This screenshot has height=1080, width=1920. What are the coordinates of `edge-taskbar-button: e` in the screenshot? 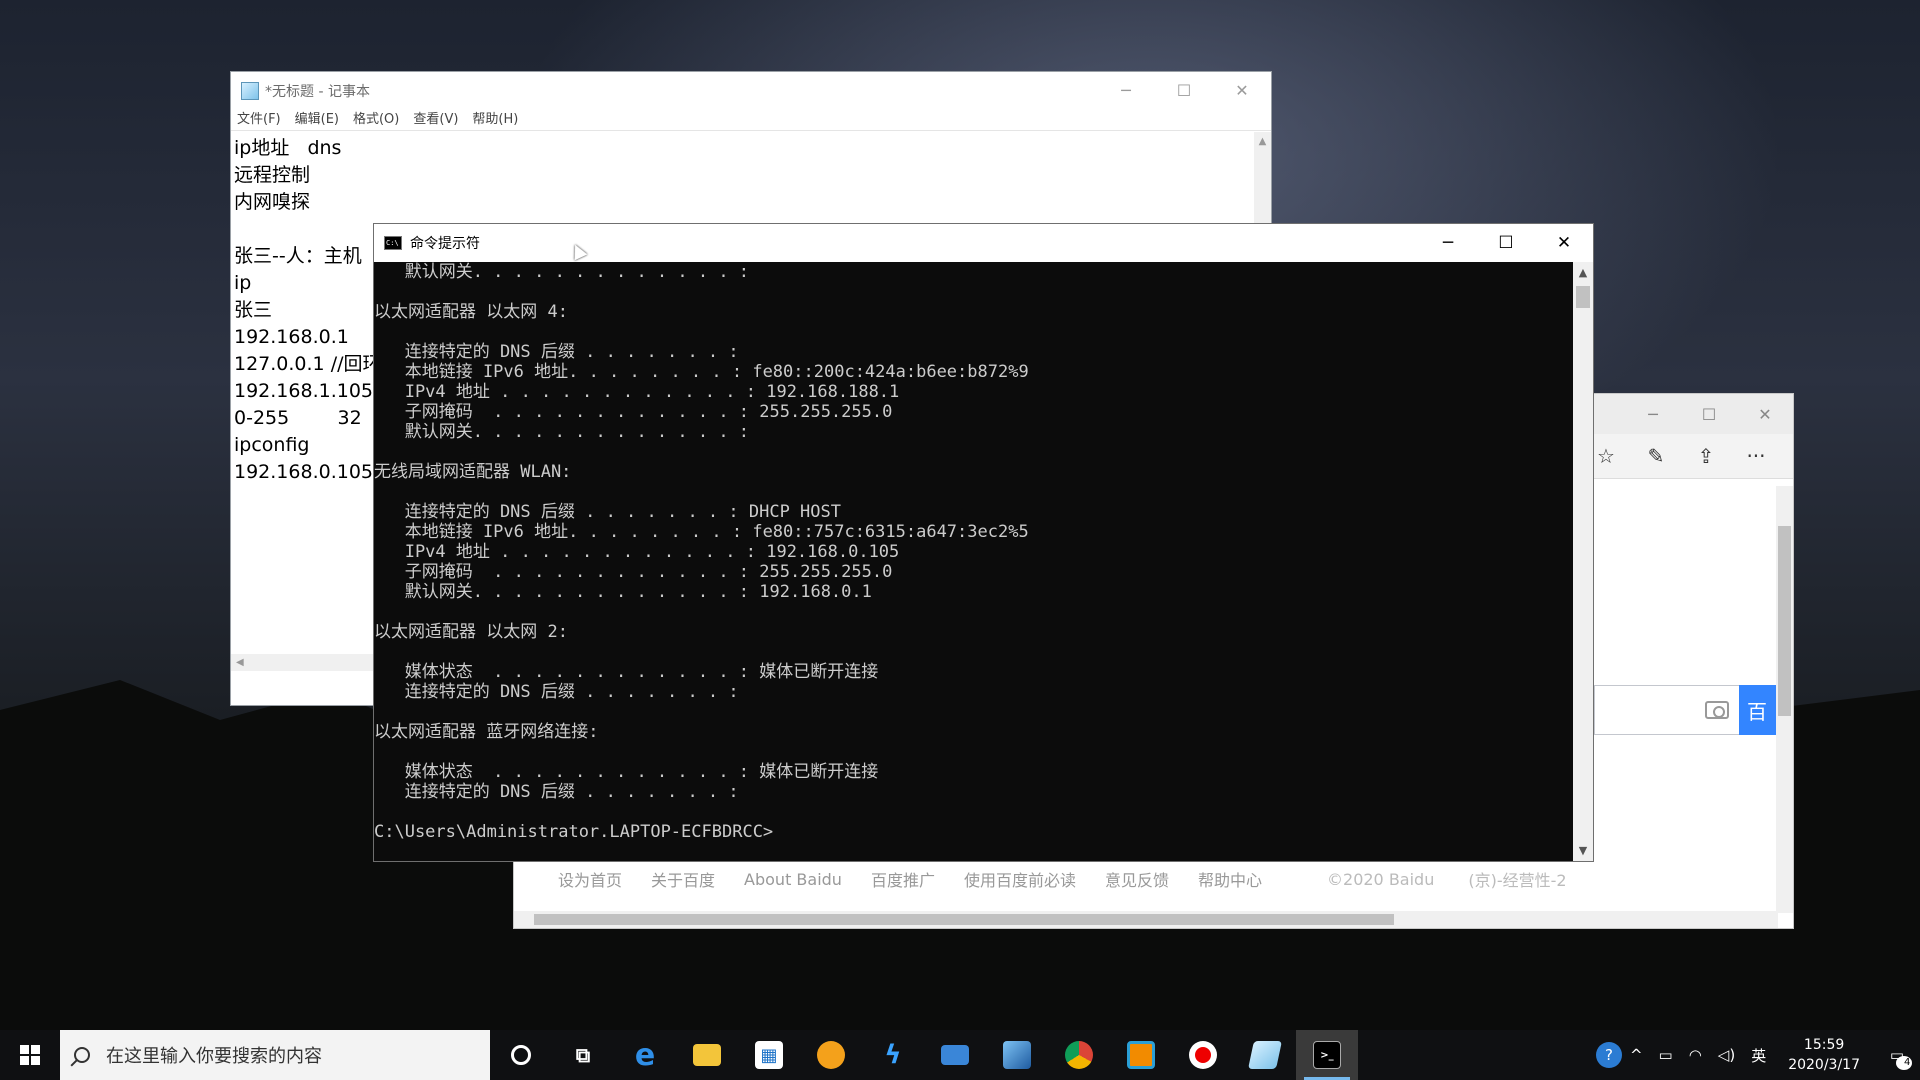 It's located at (645, 1055).